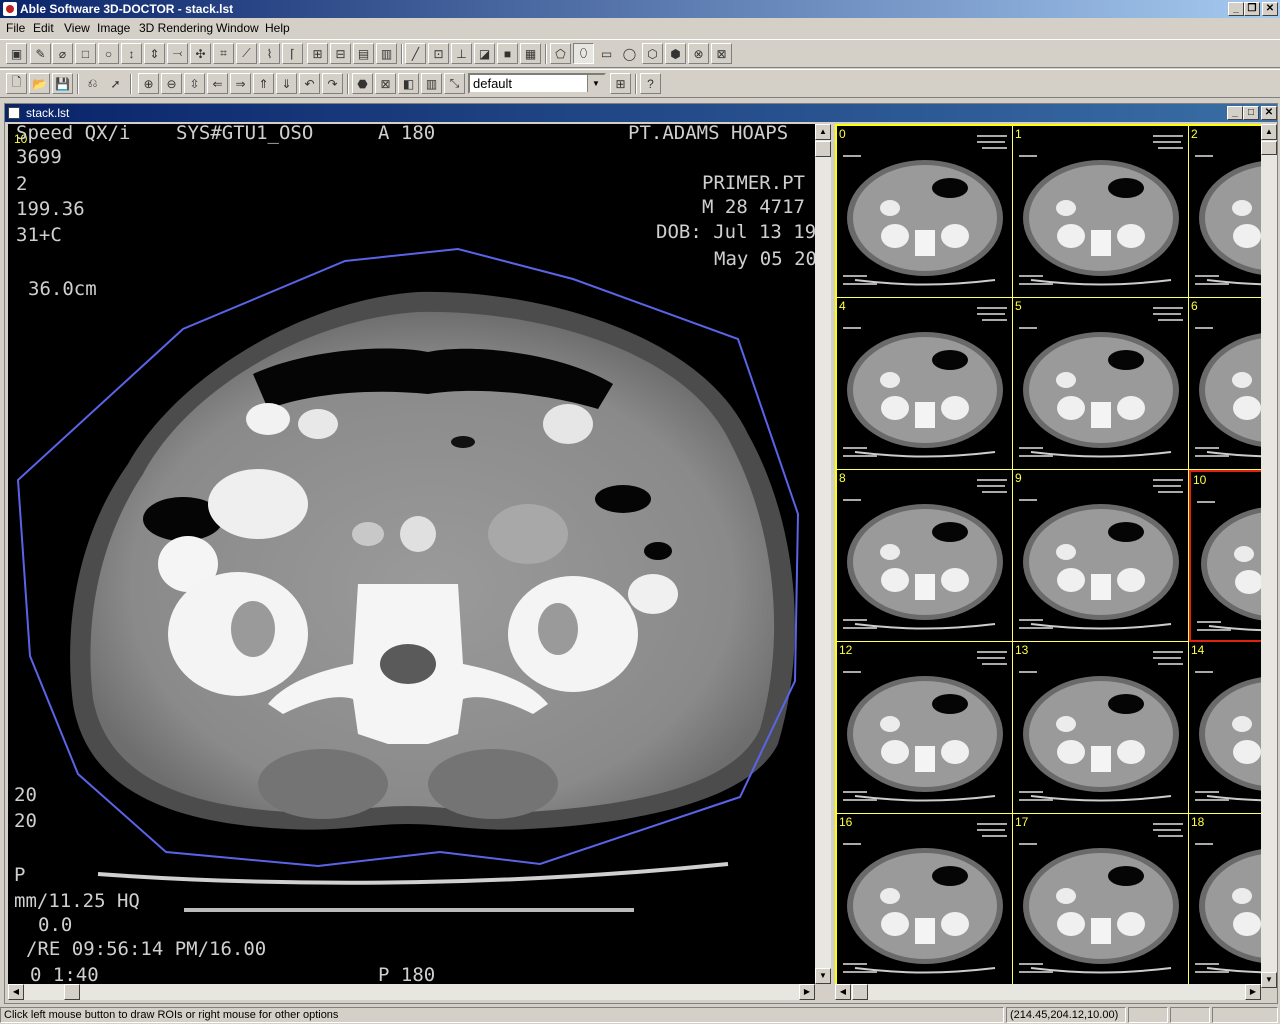 This screenshot has width=1280, height=1024. I want to click on slice-thumbnail: 8, so click(925, 556).